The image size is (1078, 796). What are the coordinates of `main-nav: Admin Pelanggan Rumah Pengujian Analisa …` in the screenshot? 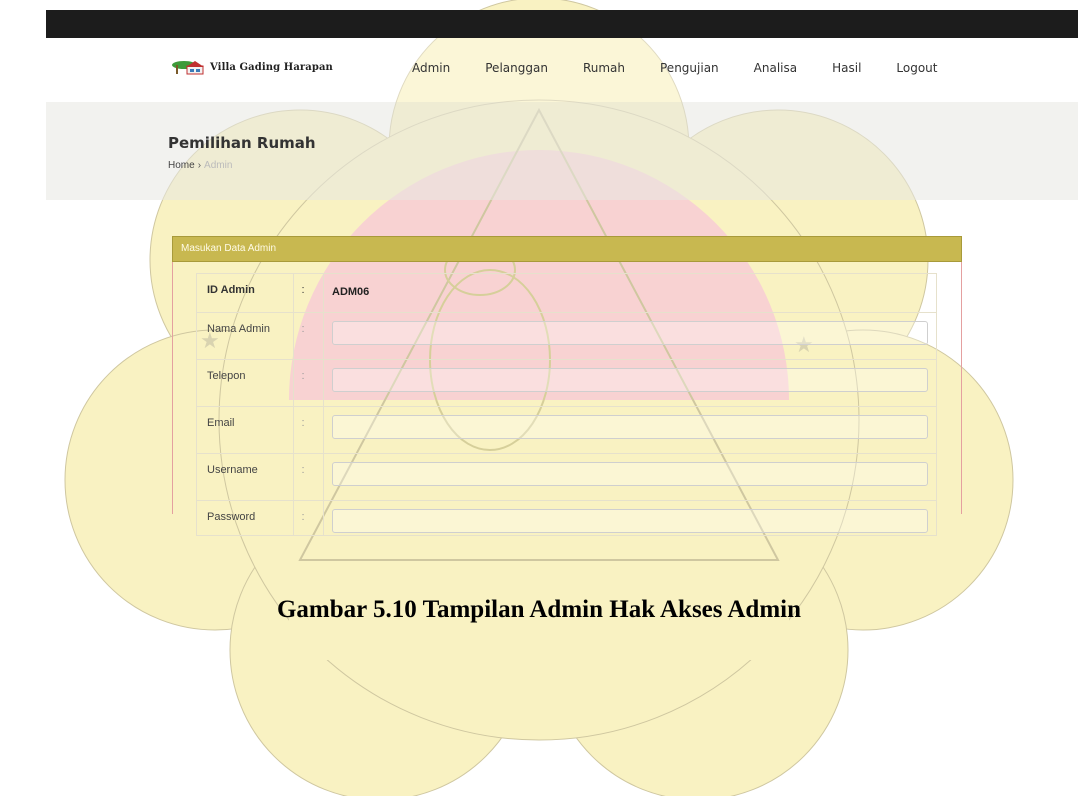 It's located at (692, 68).